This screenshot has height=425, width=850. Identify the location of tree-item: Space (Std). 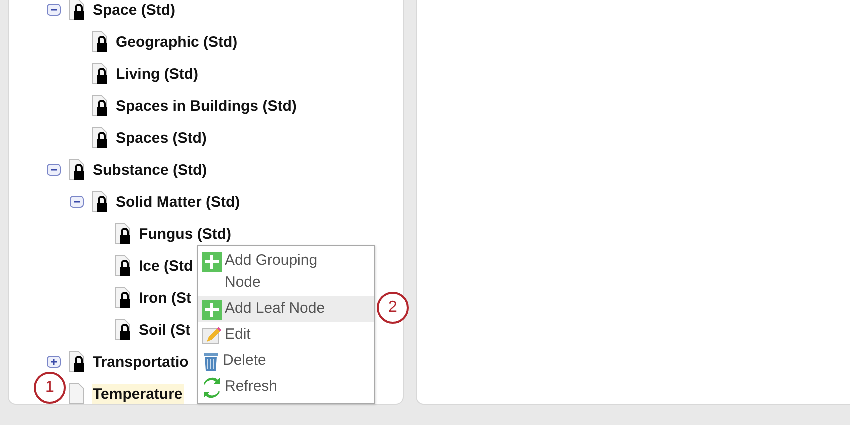
(134, 10).